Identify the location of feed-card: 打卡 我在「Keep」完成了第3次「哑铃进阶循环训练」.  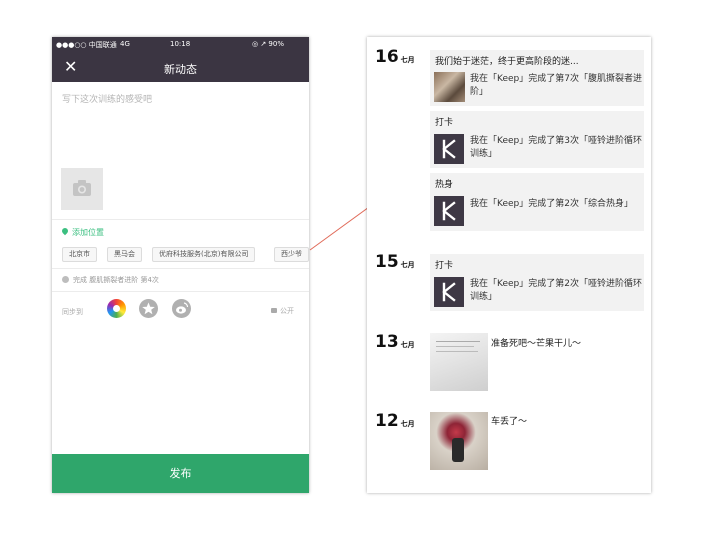
(537, 139).